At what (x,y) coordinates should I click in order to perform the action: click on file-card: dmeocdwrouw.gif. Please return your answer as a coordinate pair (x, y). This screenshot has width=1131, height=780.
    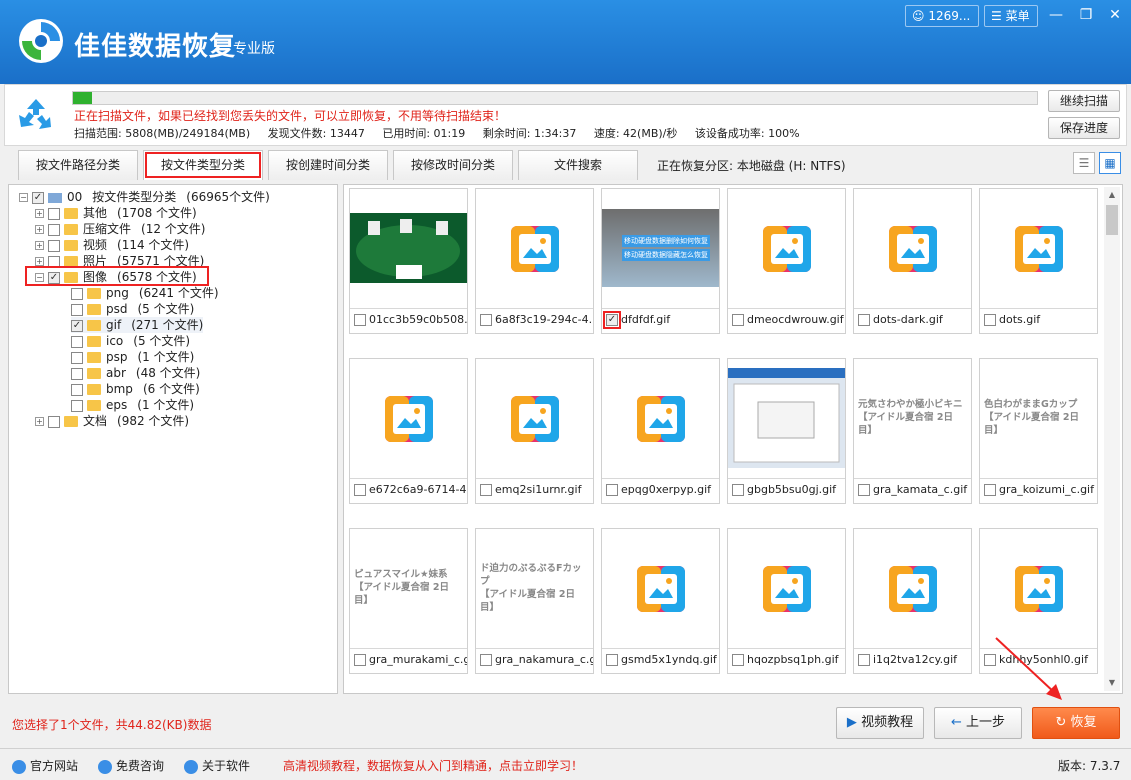
    Looking at the image, I should click on (786, 261).